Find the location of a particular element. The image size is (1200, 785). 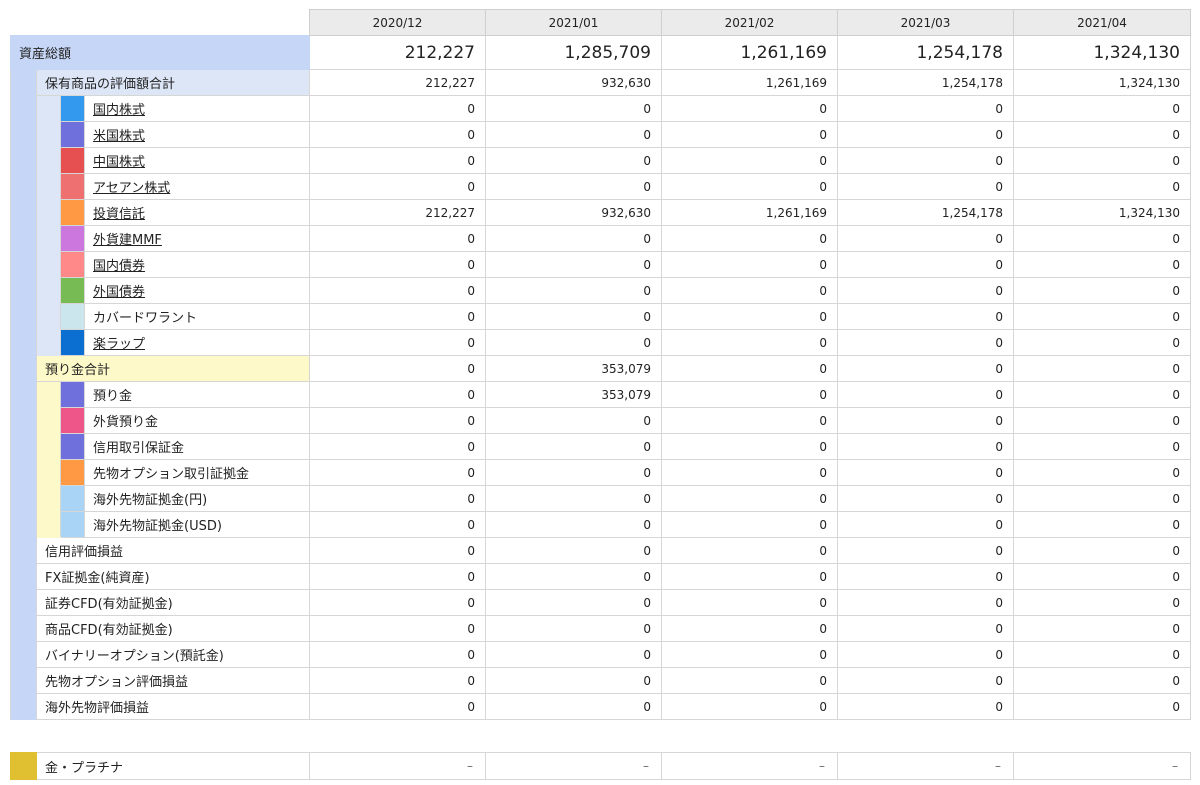

period-header: 2021/03 is located at coordinates (925, 22).